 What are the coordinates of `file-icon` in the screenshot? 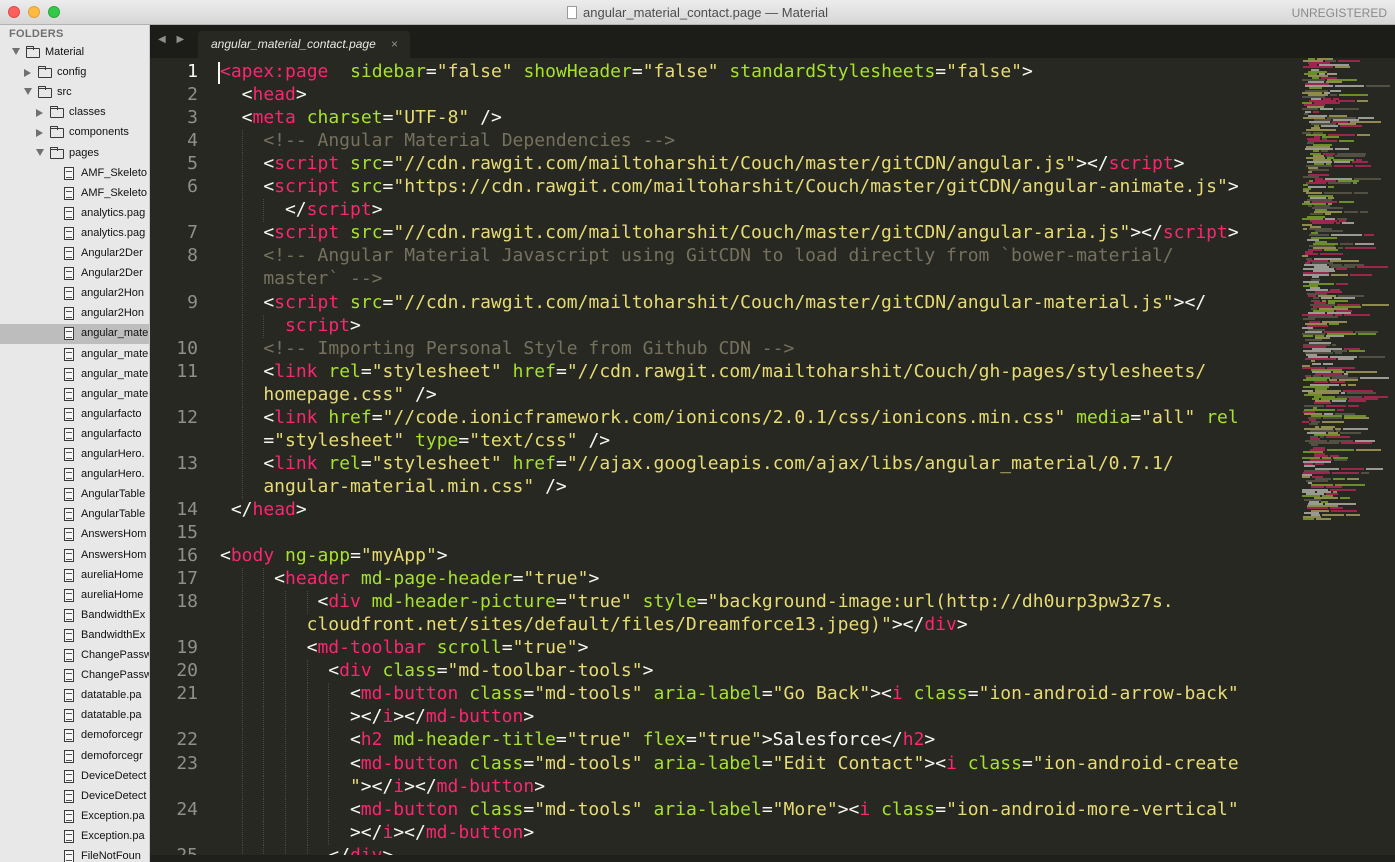 It's located at (69, 635).